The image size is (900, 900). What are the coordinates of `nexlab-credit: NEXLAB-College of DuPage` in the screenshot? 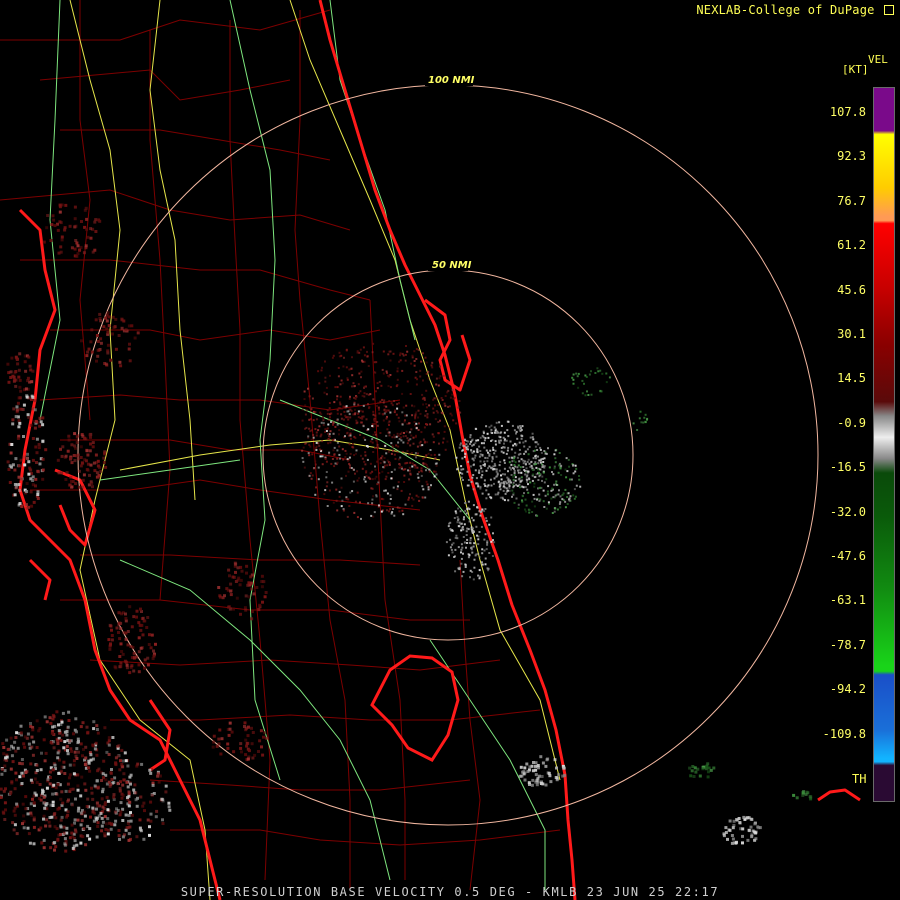 It's located at (795, 10).